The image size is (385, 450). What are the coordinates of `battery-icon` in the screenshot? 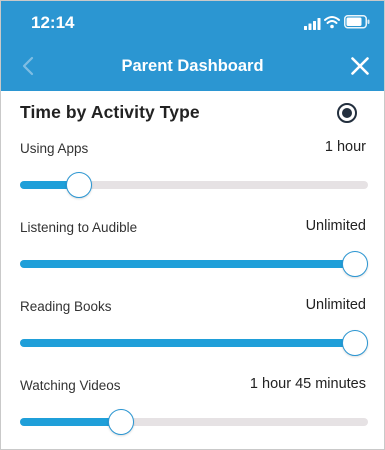 It's located at (357, 24).